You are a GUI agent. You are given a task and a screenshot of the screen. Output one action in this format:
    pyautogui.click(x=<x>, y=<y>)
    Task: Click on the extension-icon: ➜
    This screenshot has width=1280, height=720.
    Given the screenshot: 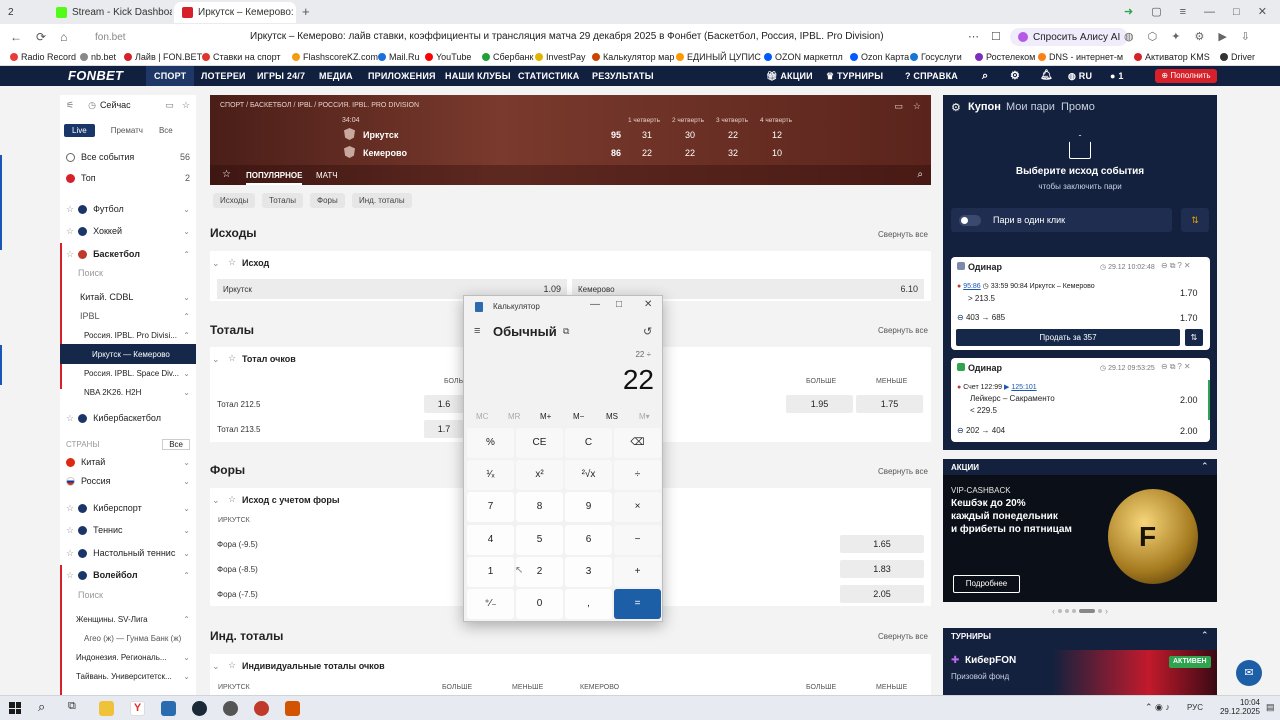 What is the action you would take?
    pyautogui.click(x=1128, y=11)
    